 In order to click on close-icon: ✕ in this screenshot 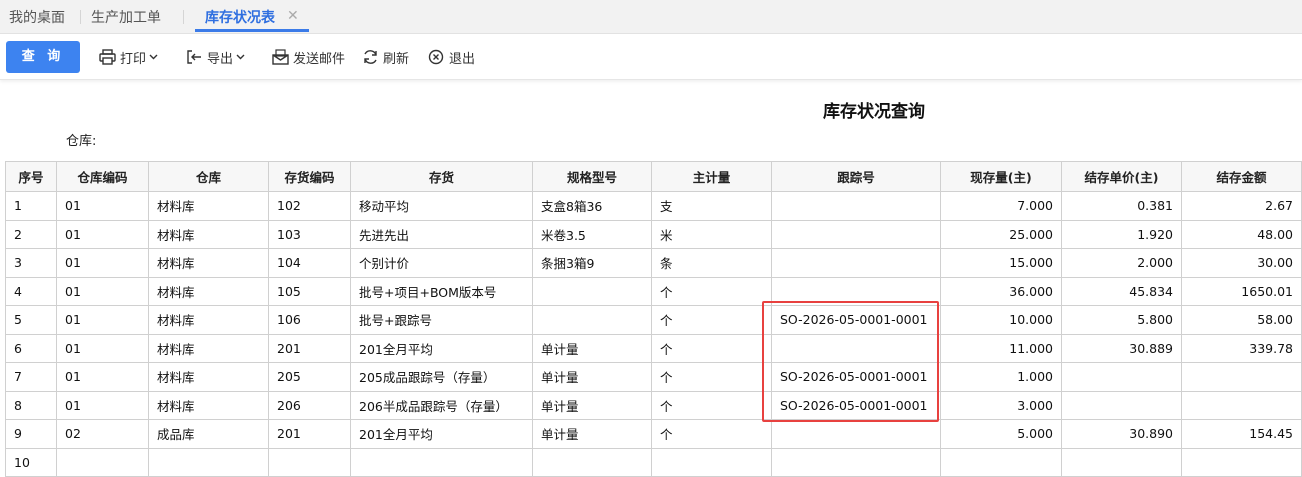, I will do `click(293, 16)`.